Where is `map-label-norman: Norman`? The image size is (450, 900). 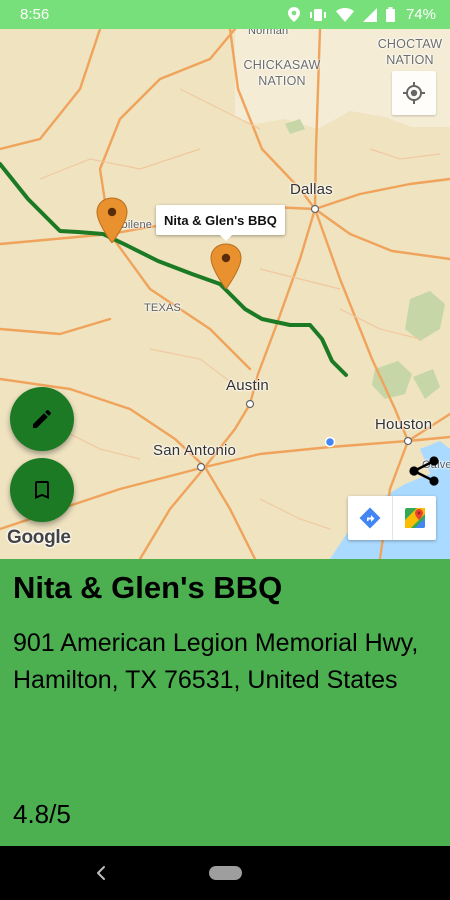
map-label-norman: Norman is located at coordinates (268, 33).